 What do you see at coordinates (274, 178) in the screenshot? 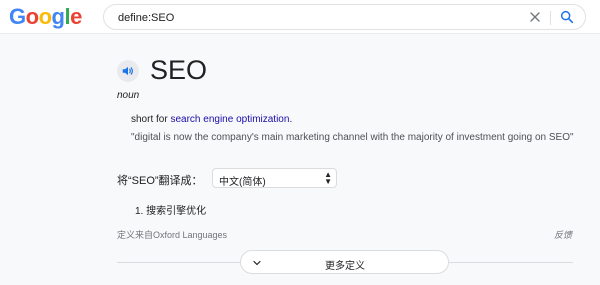
I see `language-select: 中文(简体) ▲ ▼` at bounding box center [274, 178].